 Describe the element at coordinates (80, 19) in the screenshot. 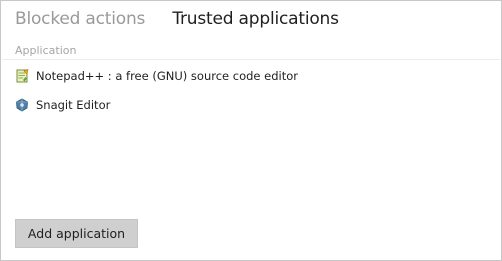

I see `tab-blocked-actions: Blocked actions` at that location.